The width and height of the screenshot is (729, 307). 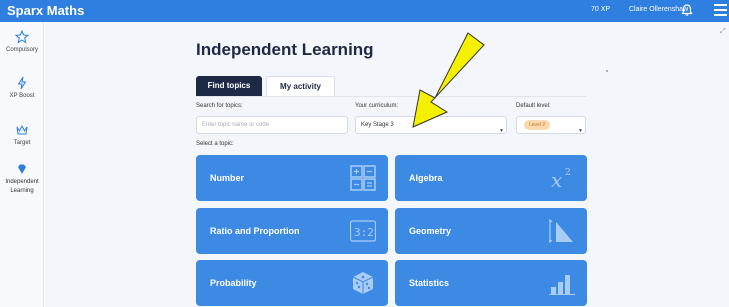 What do you see at coordinates (285, 49) in the screenshot?
I see `page-title: Independent Learning` at bounding box center [285, 49].